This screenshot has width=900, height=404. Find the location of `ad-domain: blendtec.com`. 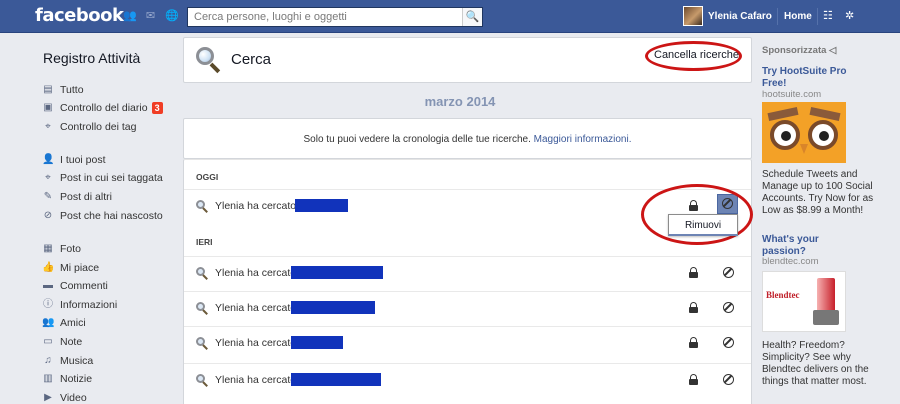

ad-domain: blendtec.com is located at coordinates (790, 261).